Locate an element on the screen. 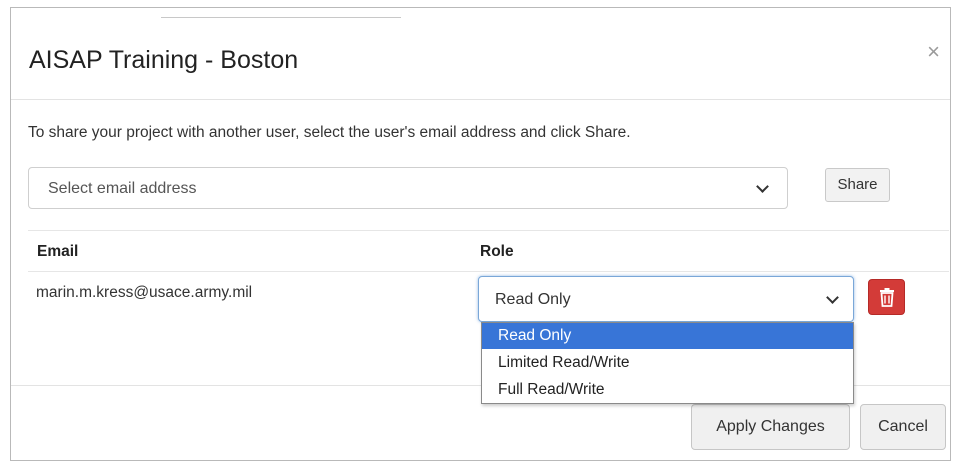 The image size is (959, 461). role-option-limited-read-write: Limited Read/Write is located at coordinates (667, 363).